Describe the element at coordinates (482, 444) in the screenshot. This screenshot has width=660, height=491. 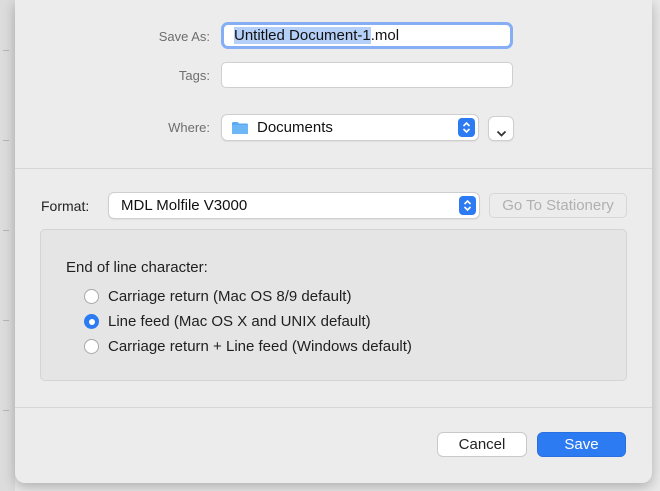
I see `cancel-button: Cancel` at that location.